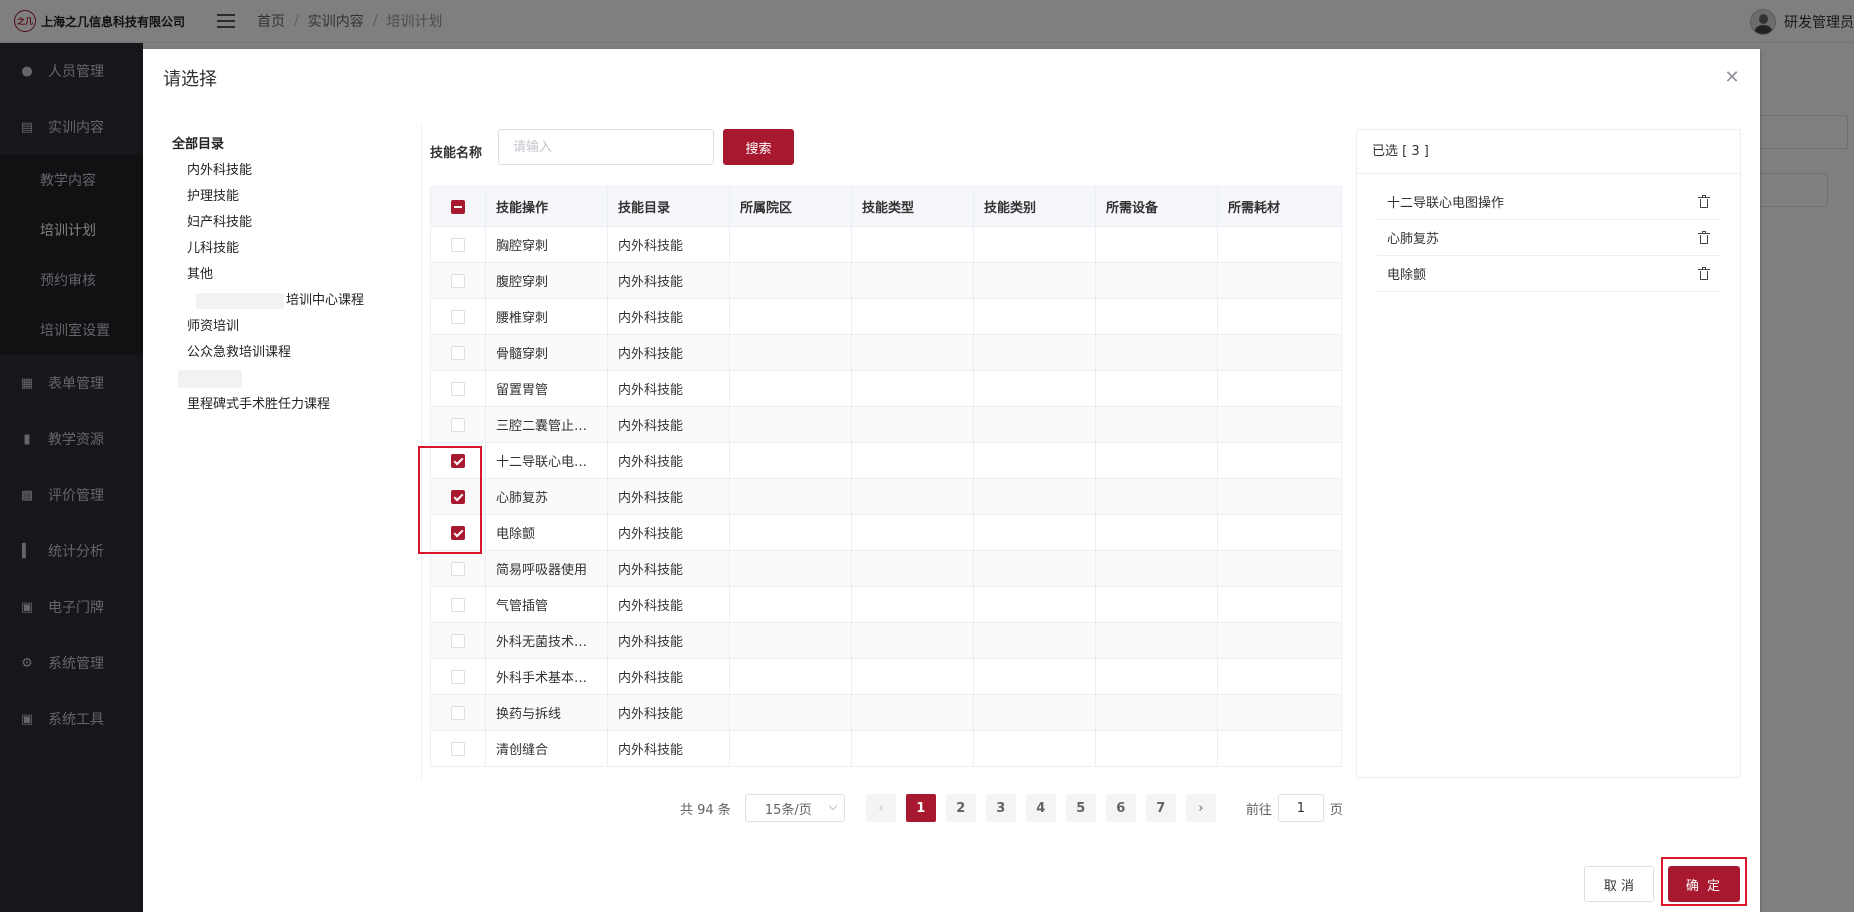  What do you see at coordinates (886, 748) in the screenshot?
I see `table-row: 清创缝合 内外科技能` at bounding box center [886, 748].